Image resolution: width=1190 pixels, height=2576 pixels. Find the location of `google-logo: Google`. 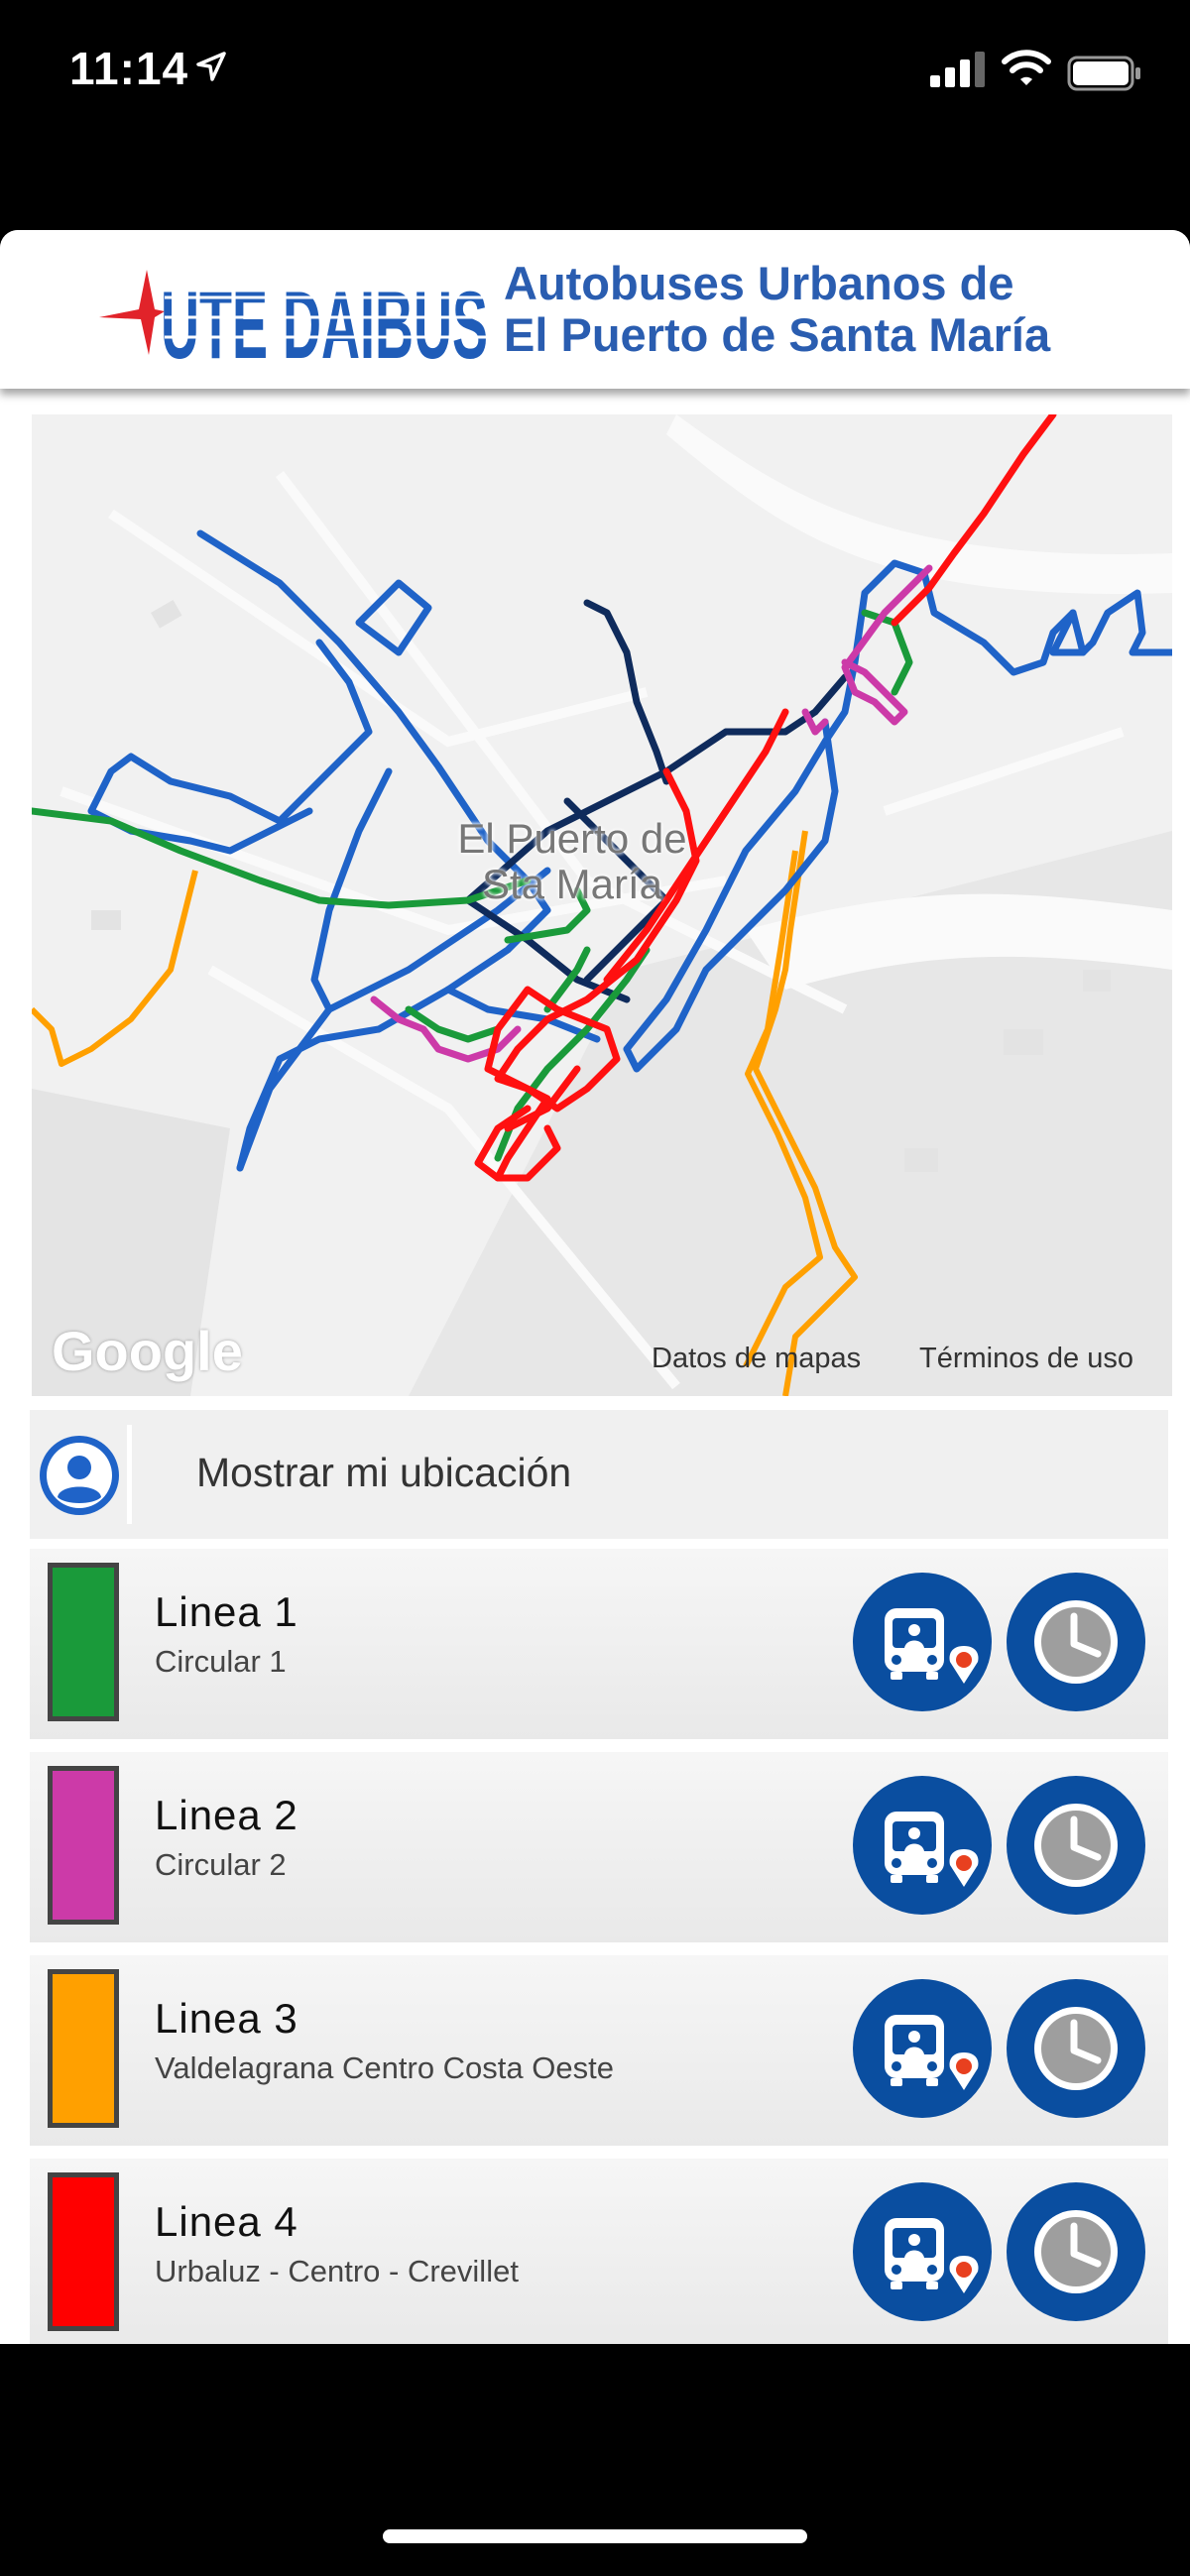

google-logo: Google is located at coordinates (147, 1351).